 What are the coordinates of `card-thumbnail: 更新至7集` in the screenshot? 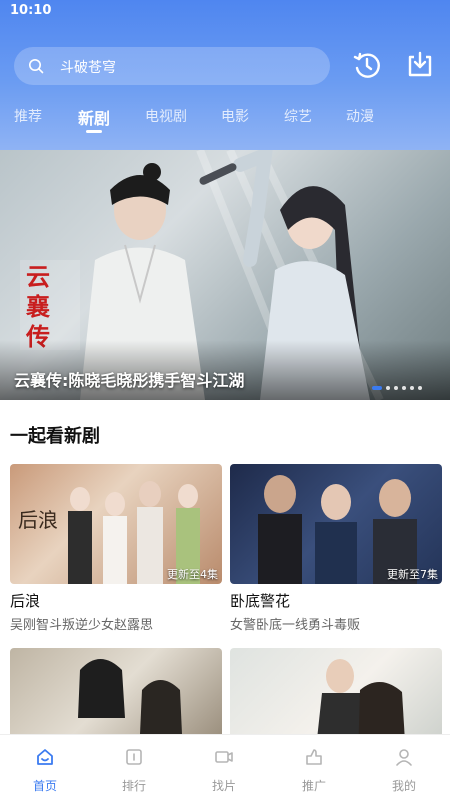 It's located at (336, 524).